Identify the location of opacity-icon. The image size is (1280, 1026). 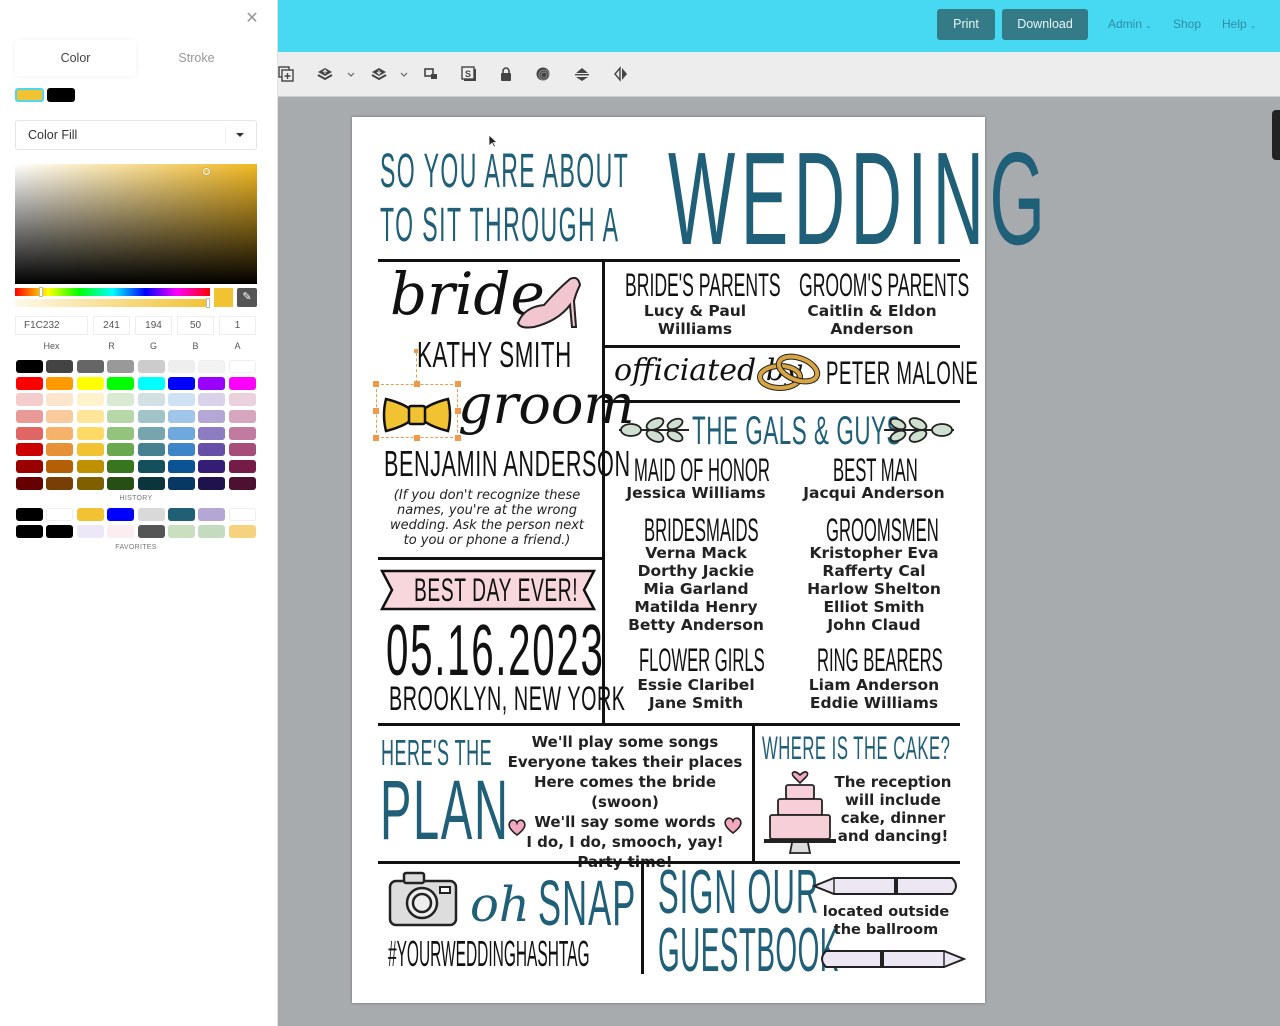
(543, 74).